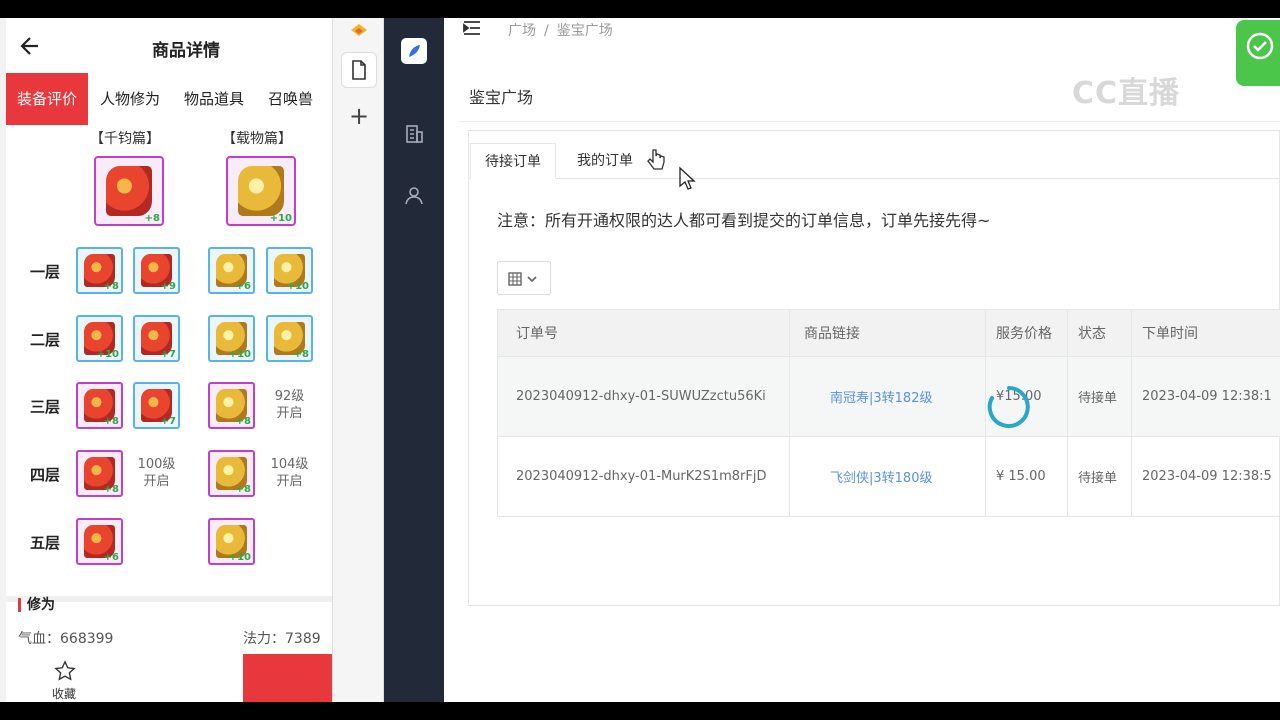 The image size is (1280, 720). What do you see at coordinates (130, 99) in the screenshot?
I see `tab-character-cultivation: 人物修为` at bounding box center [130, 99].